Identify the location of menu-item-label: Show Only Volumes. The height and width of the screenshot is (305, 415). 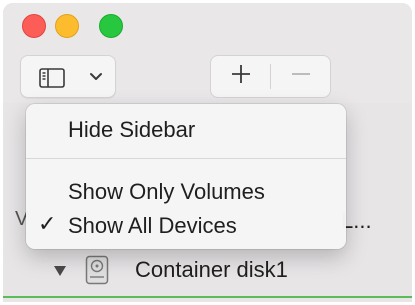
(166, 191).